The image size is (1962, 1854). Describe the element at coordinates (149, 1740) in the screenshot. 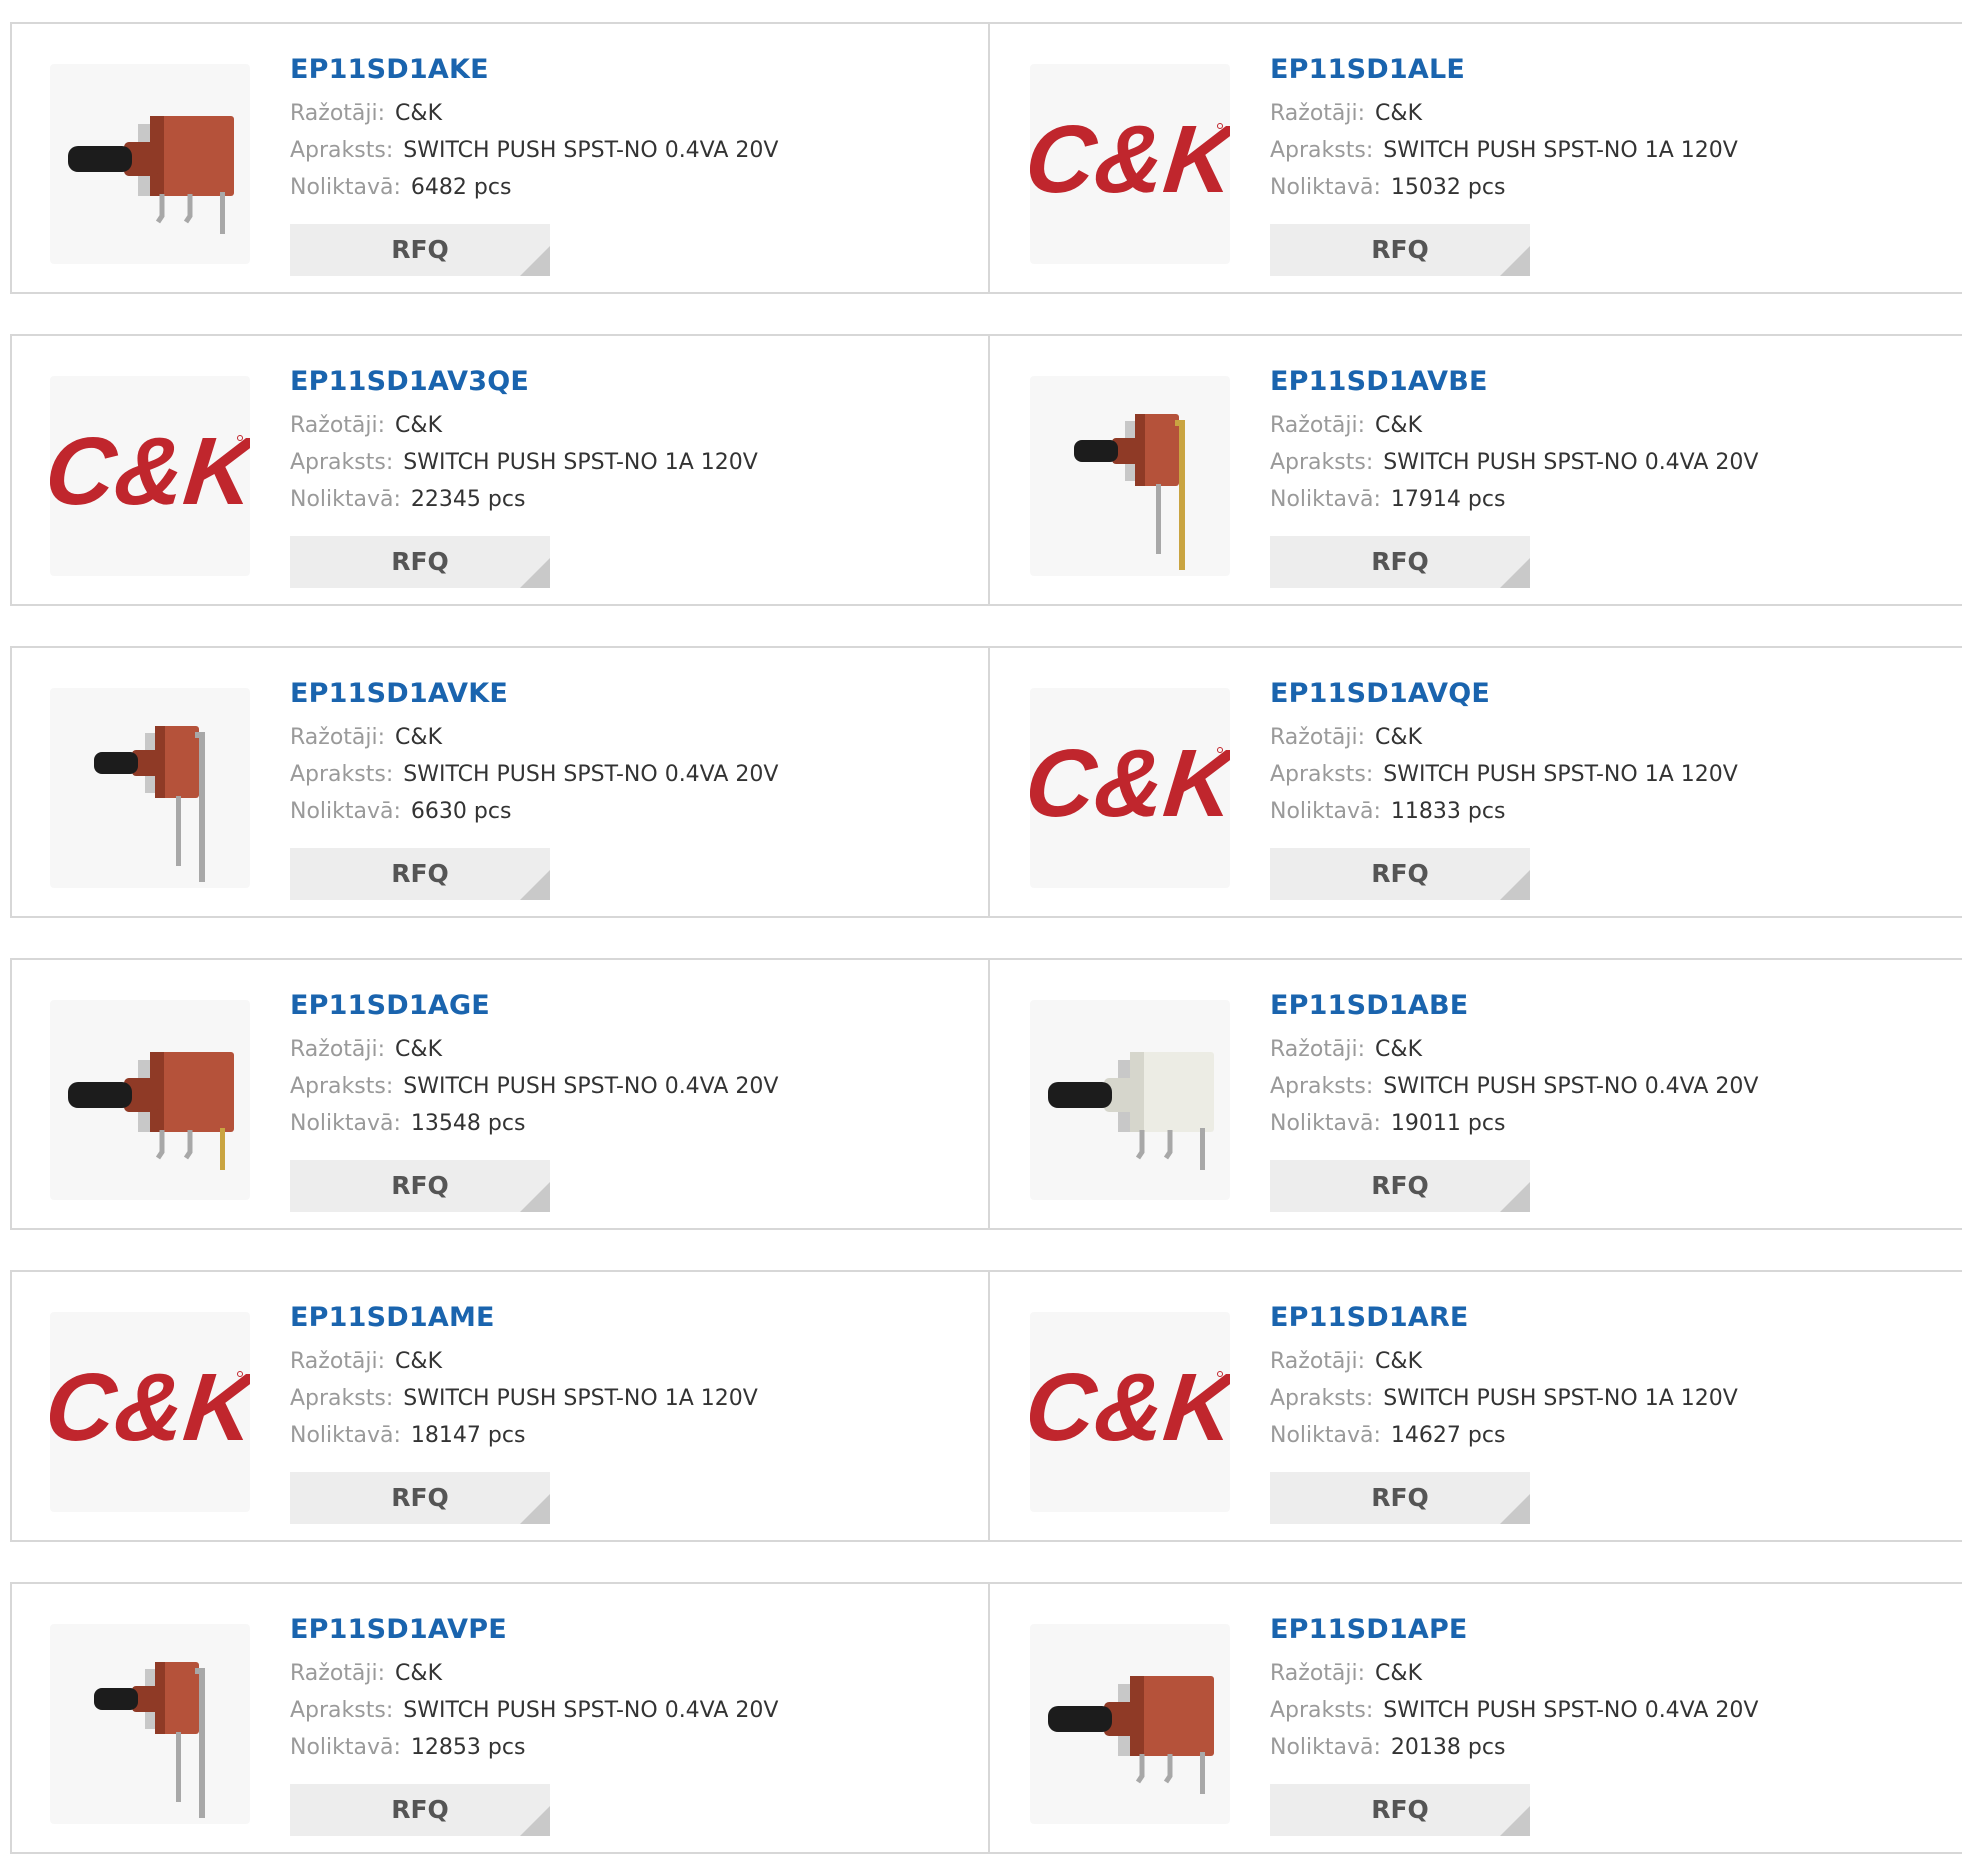

I see `push-switch-image` at that location.